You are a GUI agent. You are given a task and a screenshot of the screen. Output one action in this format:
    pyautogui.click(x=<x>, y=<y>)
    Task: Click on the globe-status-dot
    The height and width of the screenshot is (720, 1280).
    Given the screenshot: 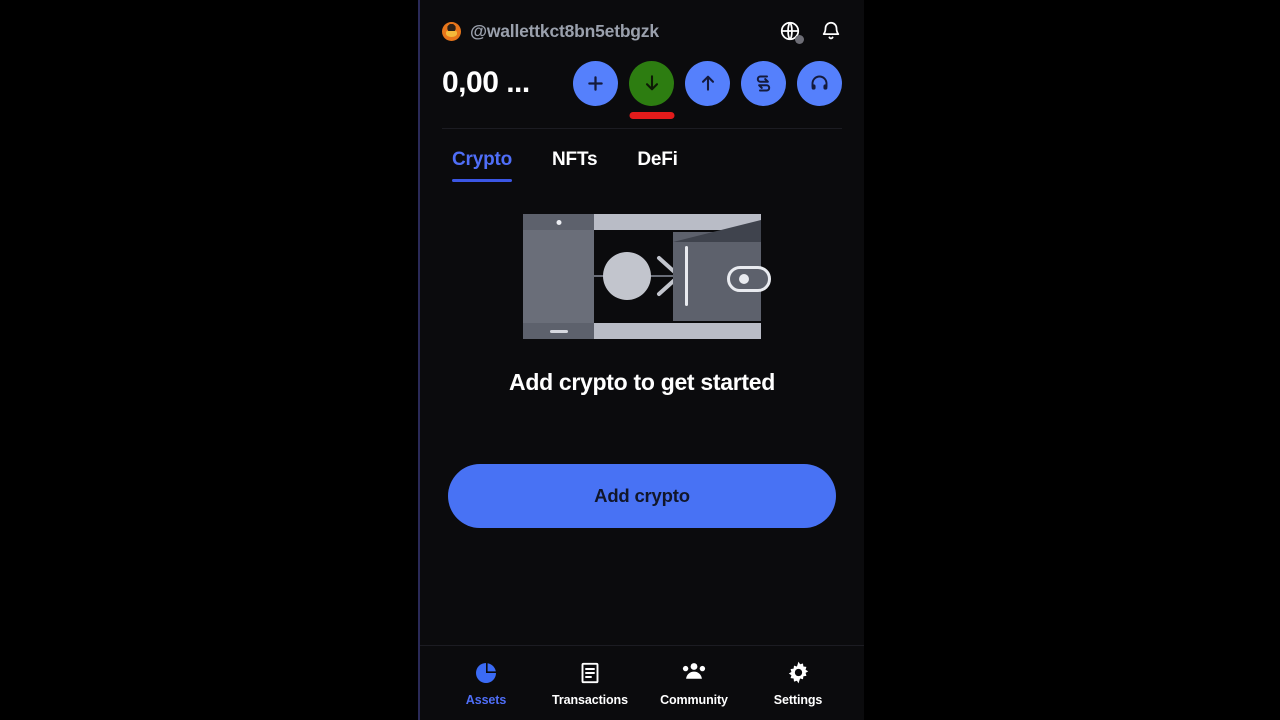 What is the action you would take?
    pyautogui.click(x=799, y=39)
    